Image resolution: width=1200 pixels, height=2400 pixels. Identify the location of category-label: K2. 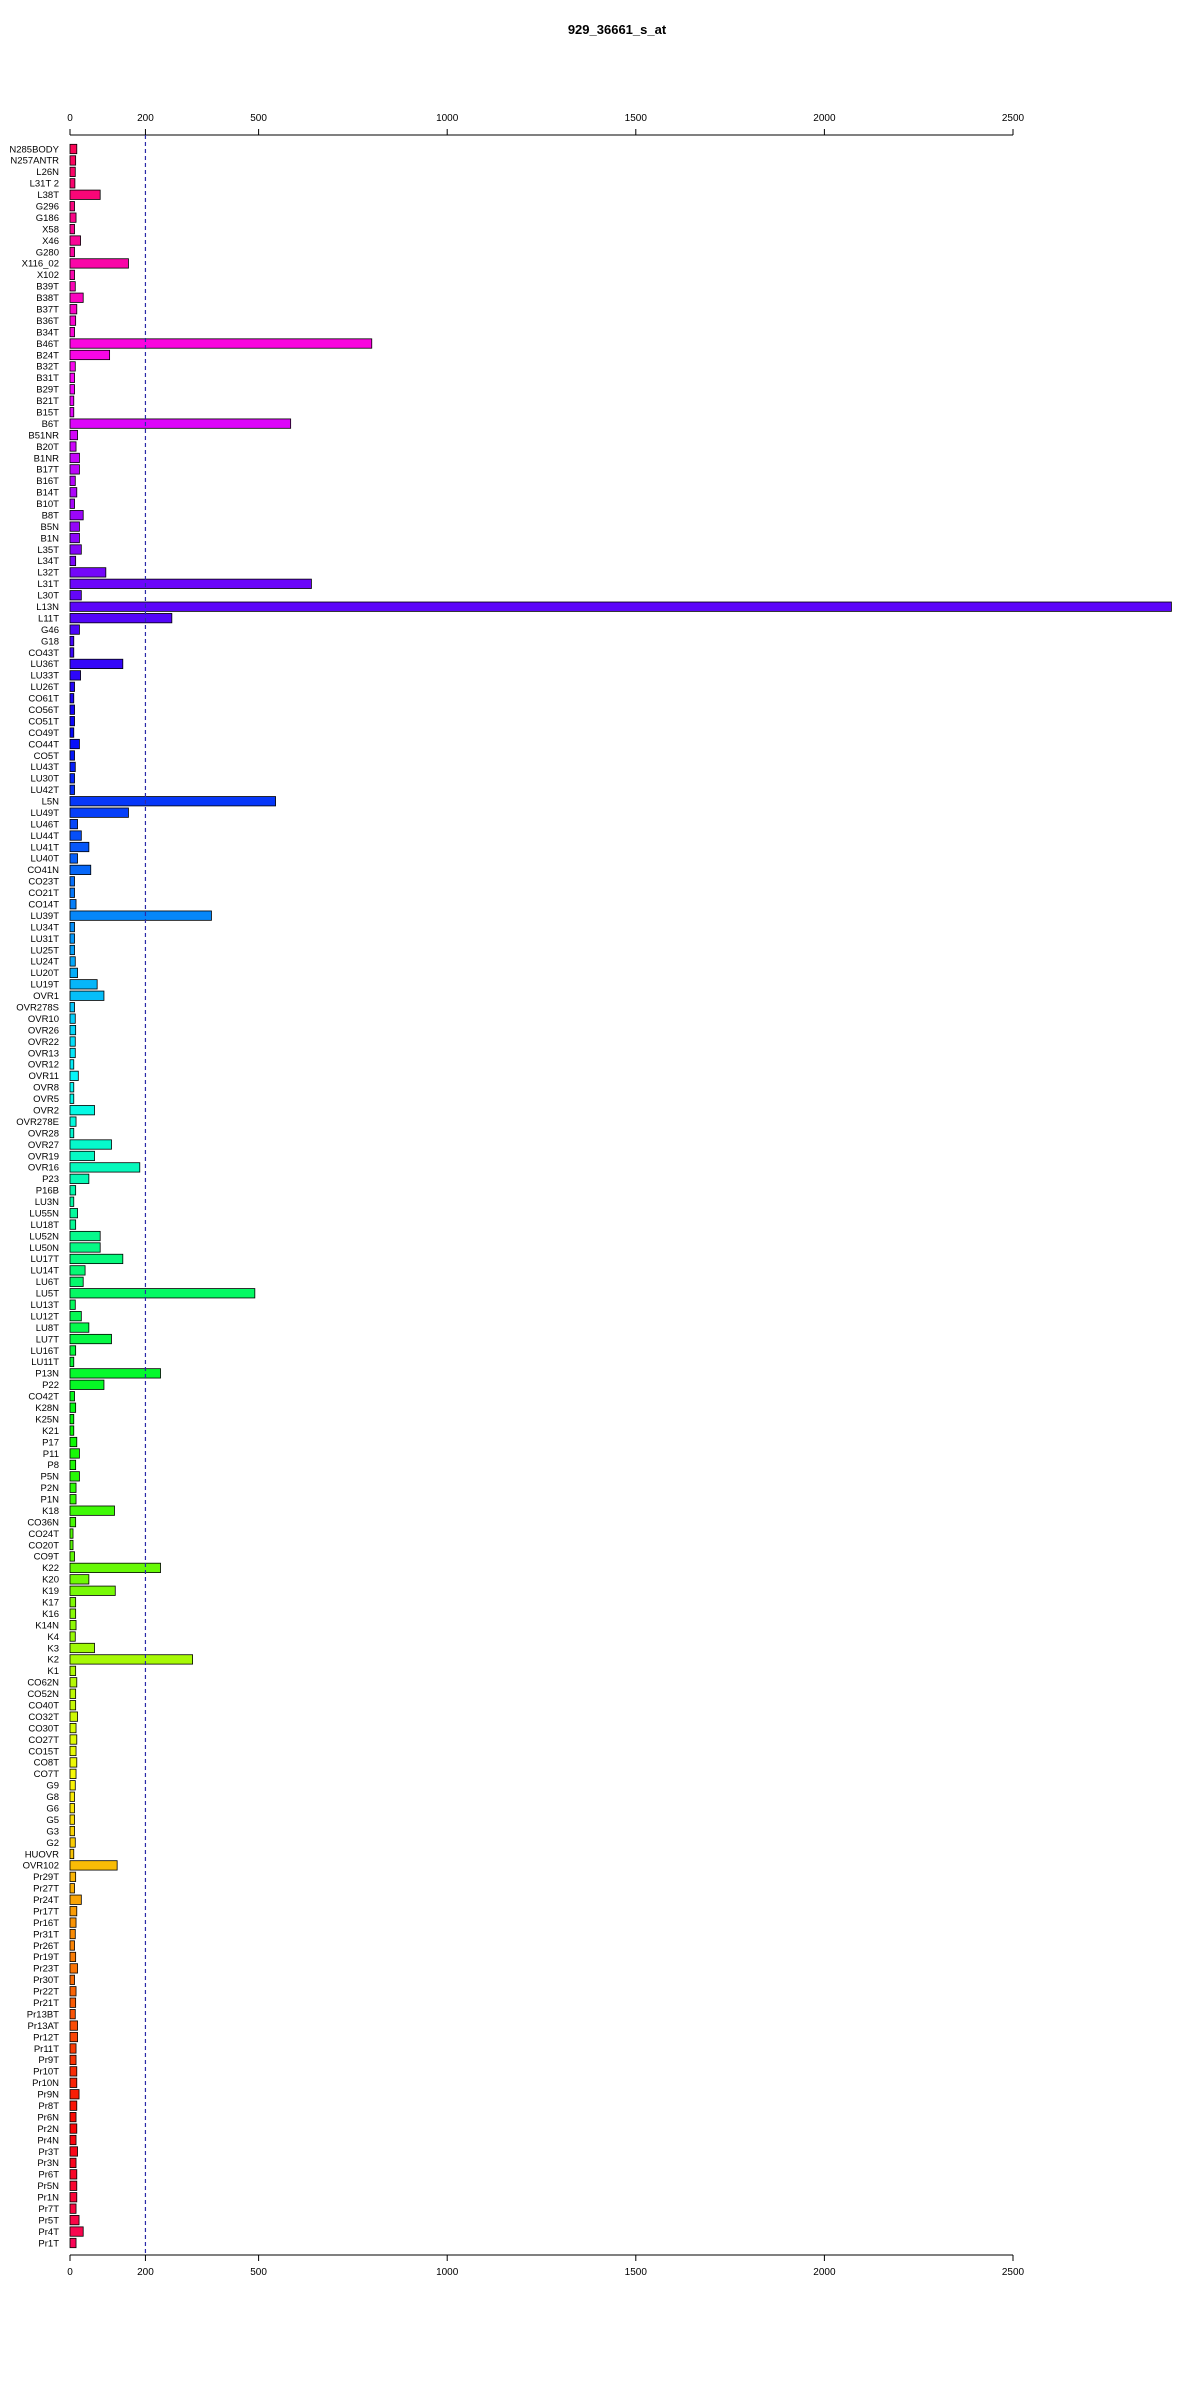
(53, 1660).